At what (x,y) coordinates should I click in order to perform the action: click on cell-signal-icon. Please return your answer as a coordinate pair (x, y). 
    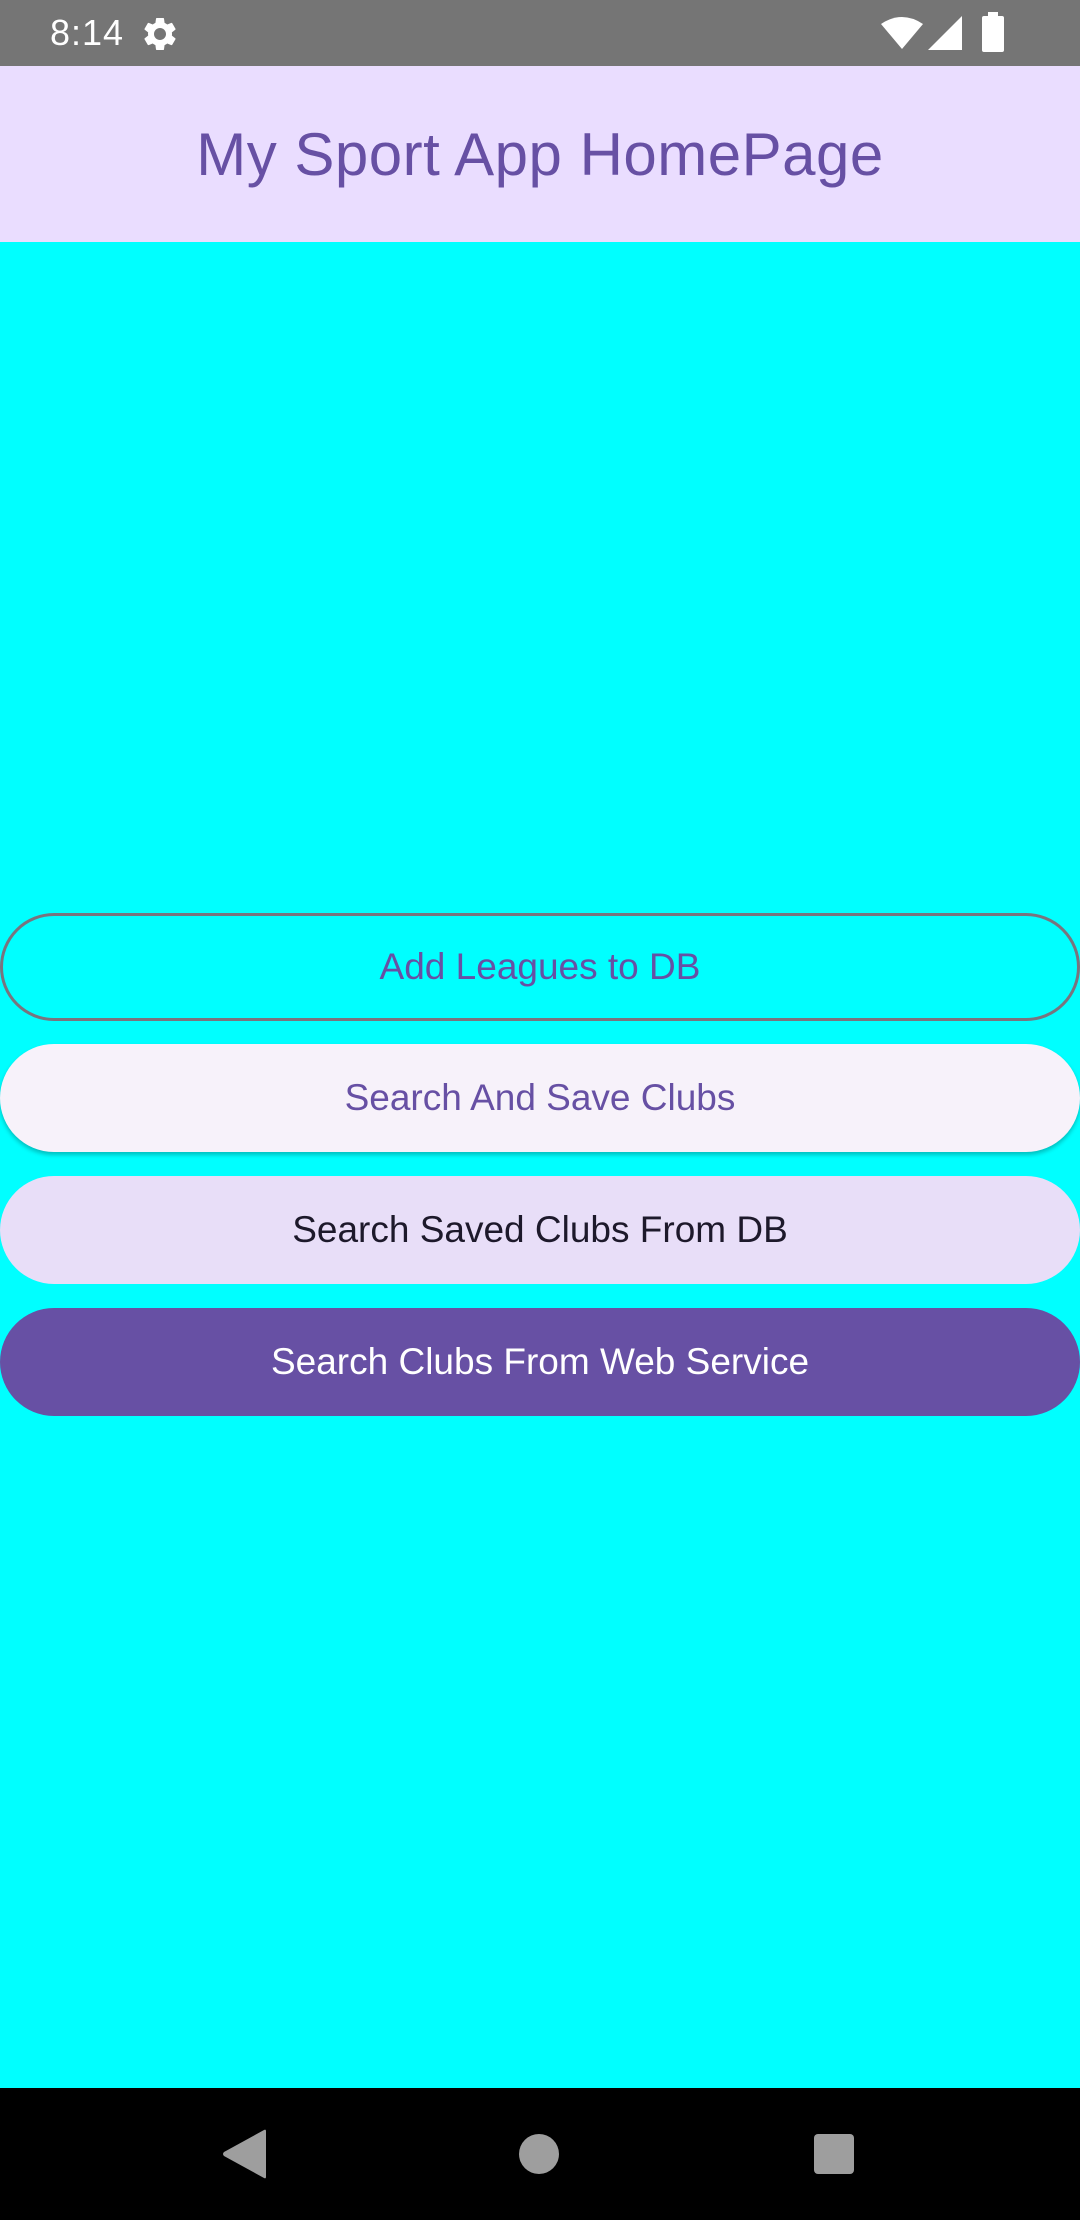
    Looking at the image, I should click on (945, 33).